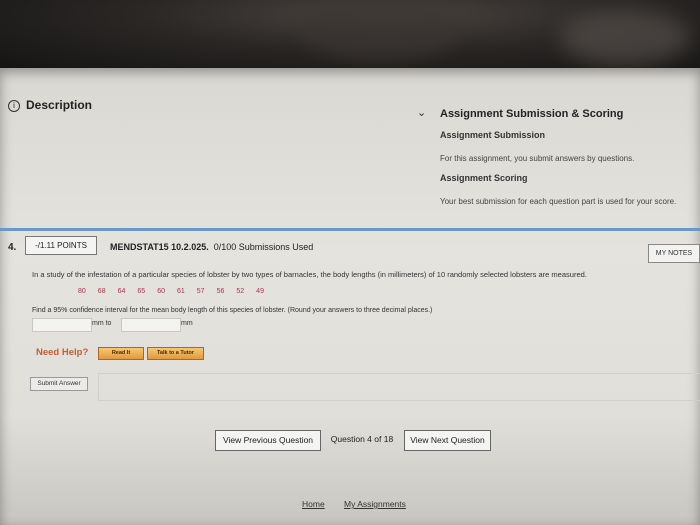 The width and height of the screenshot is (700, 525). I want to click on need-help-label: Need Help?, so click(62, 352).